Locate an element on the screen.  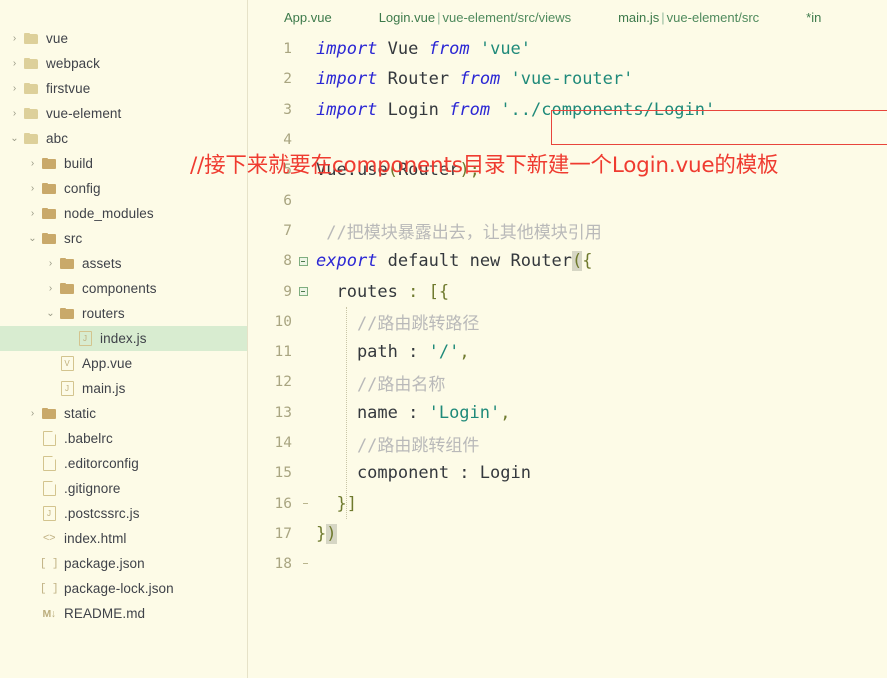
editor-tab-login-vue: Login.vue | vue-element/src/views is located at coordinates (475, 17).